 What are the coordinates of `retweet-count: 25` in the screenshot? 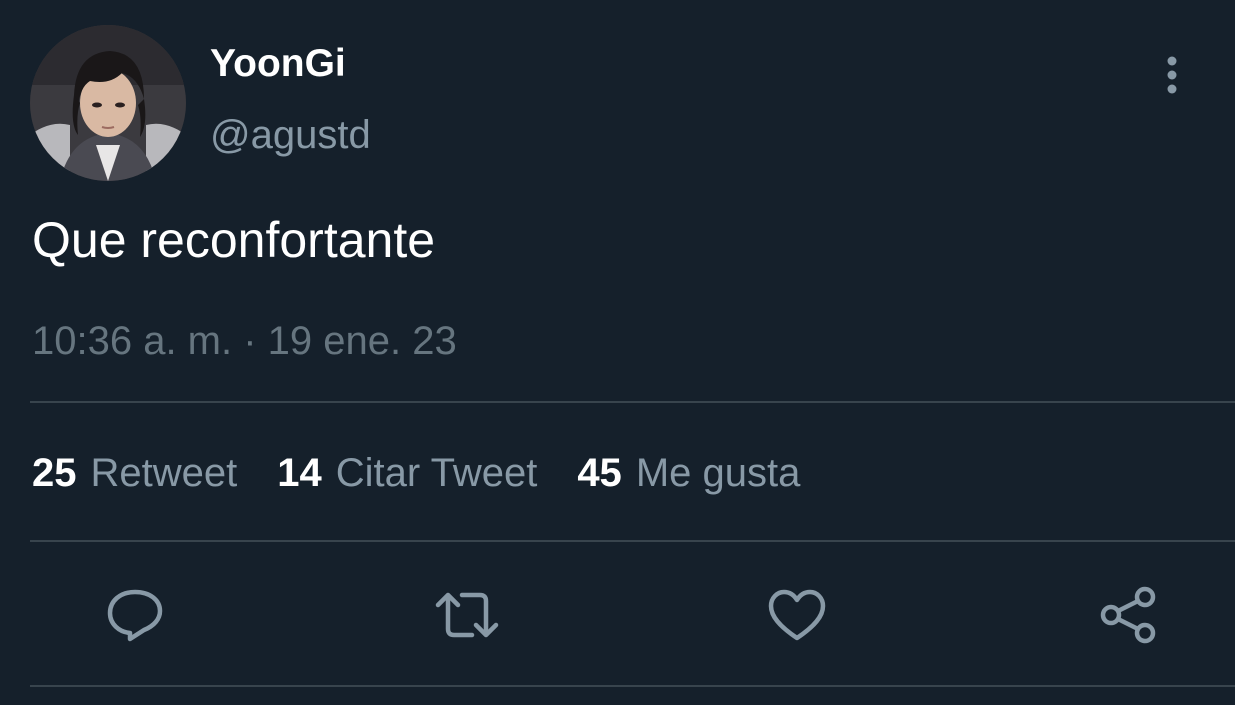 It's located at (54, 473).